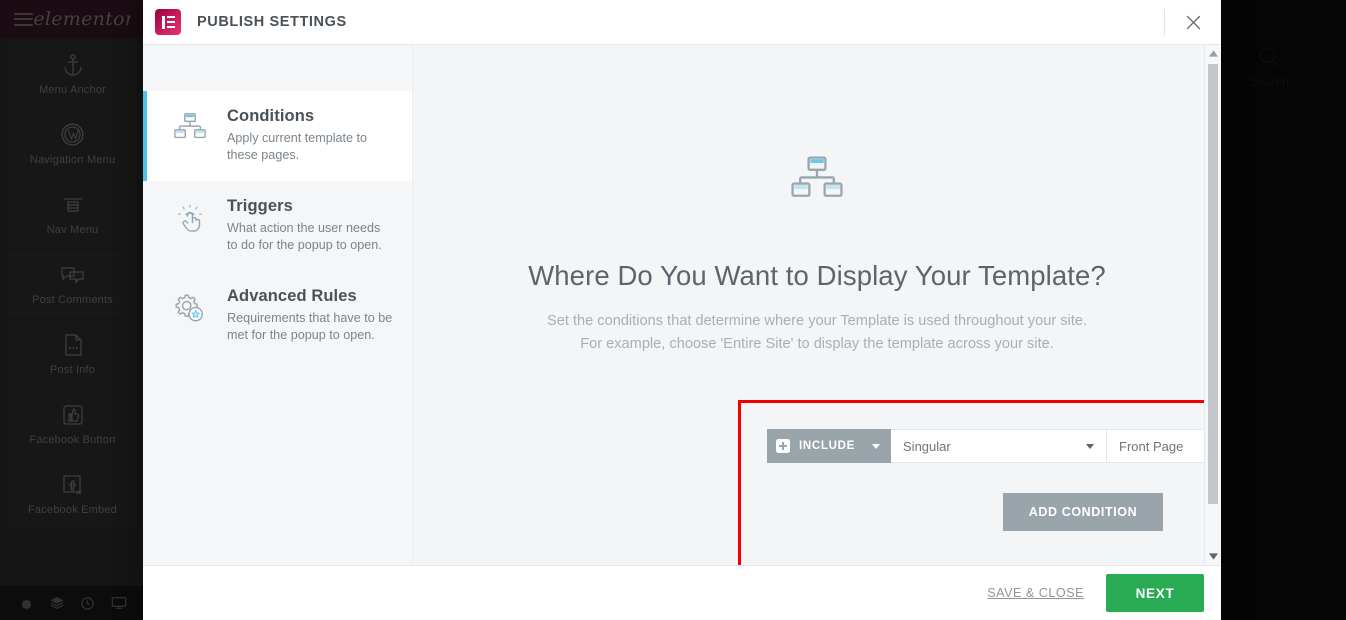 Image resolution: width=1346 pixels, height=620 pixels. I want to click on content-scrollbar, so click(1212, 305).